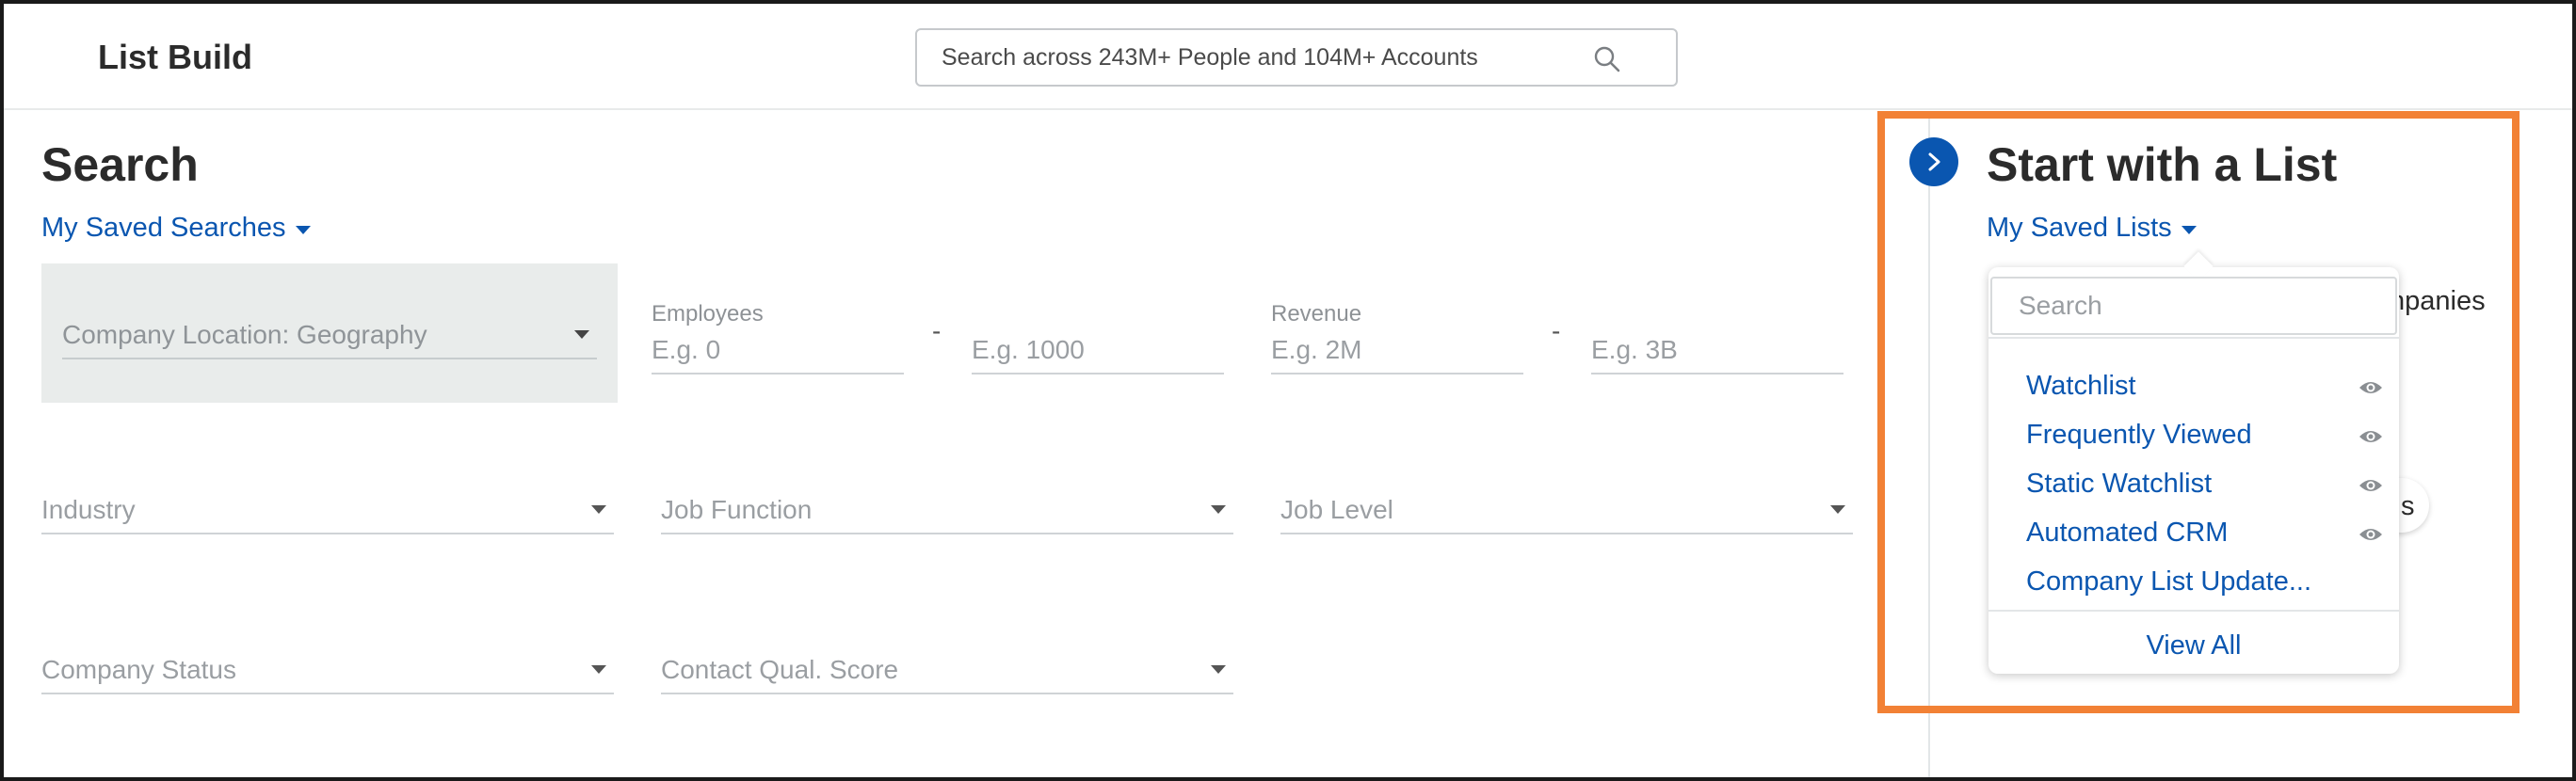 The height and width of the screenshot is (781, 2576). Describe the element at coordinates (1316, 314) in the screenshot. I see `revenue-label: Revenue` at that location.